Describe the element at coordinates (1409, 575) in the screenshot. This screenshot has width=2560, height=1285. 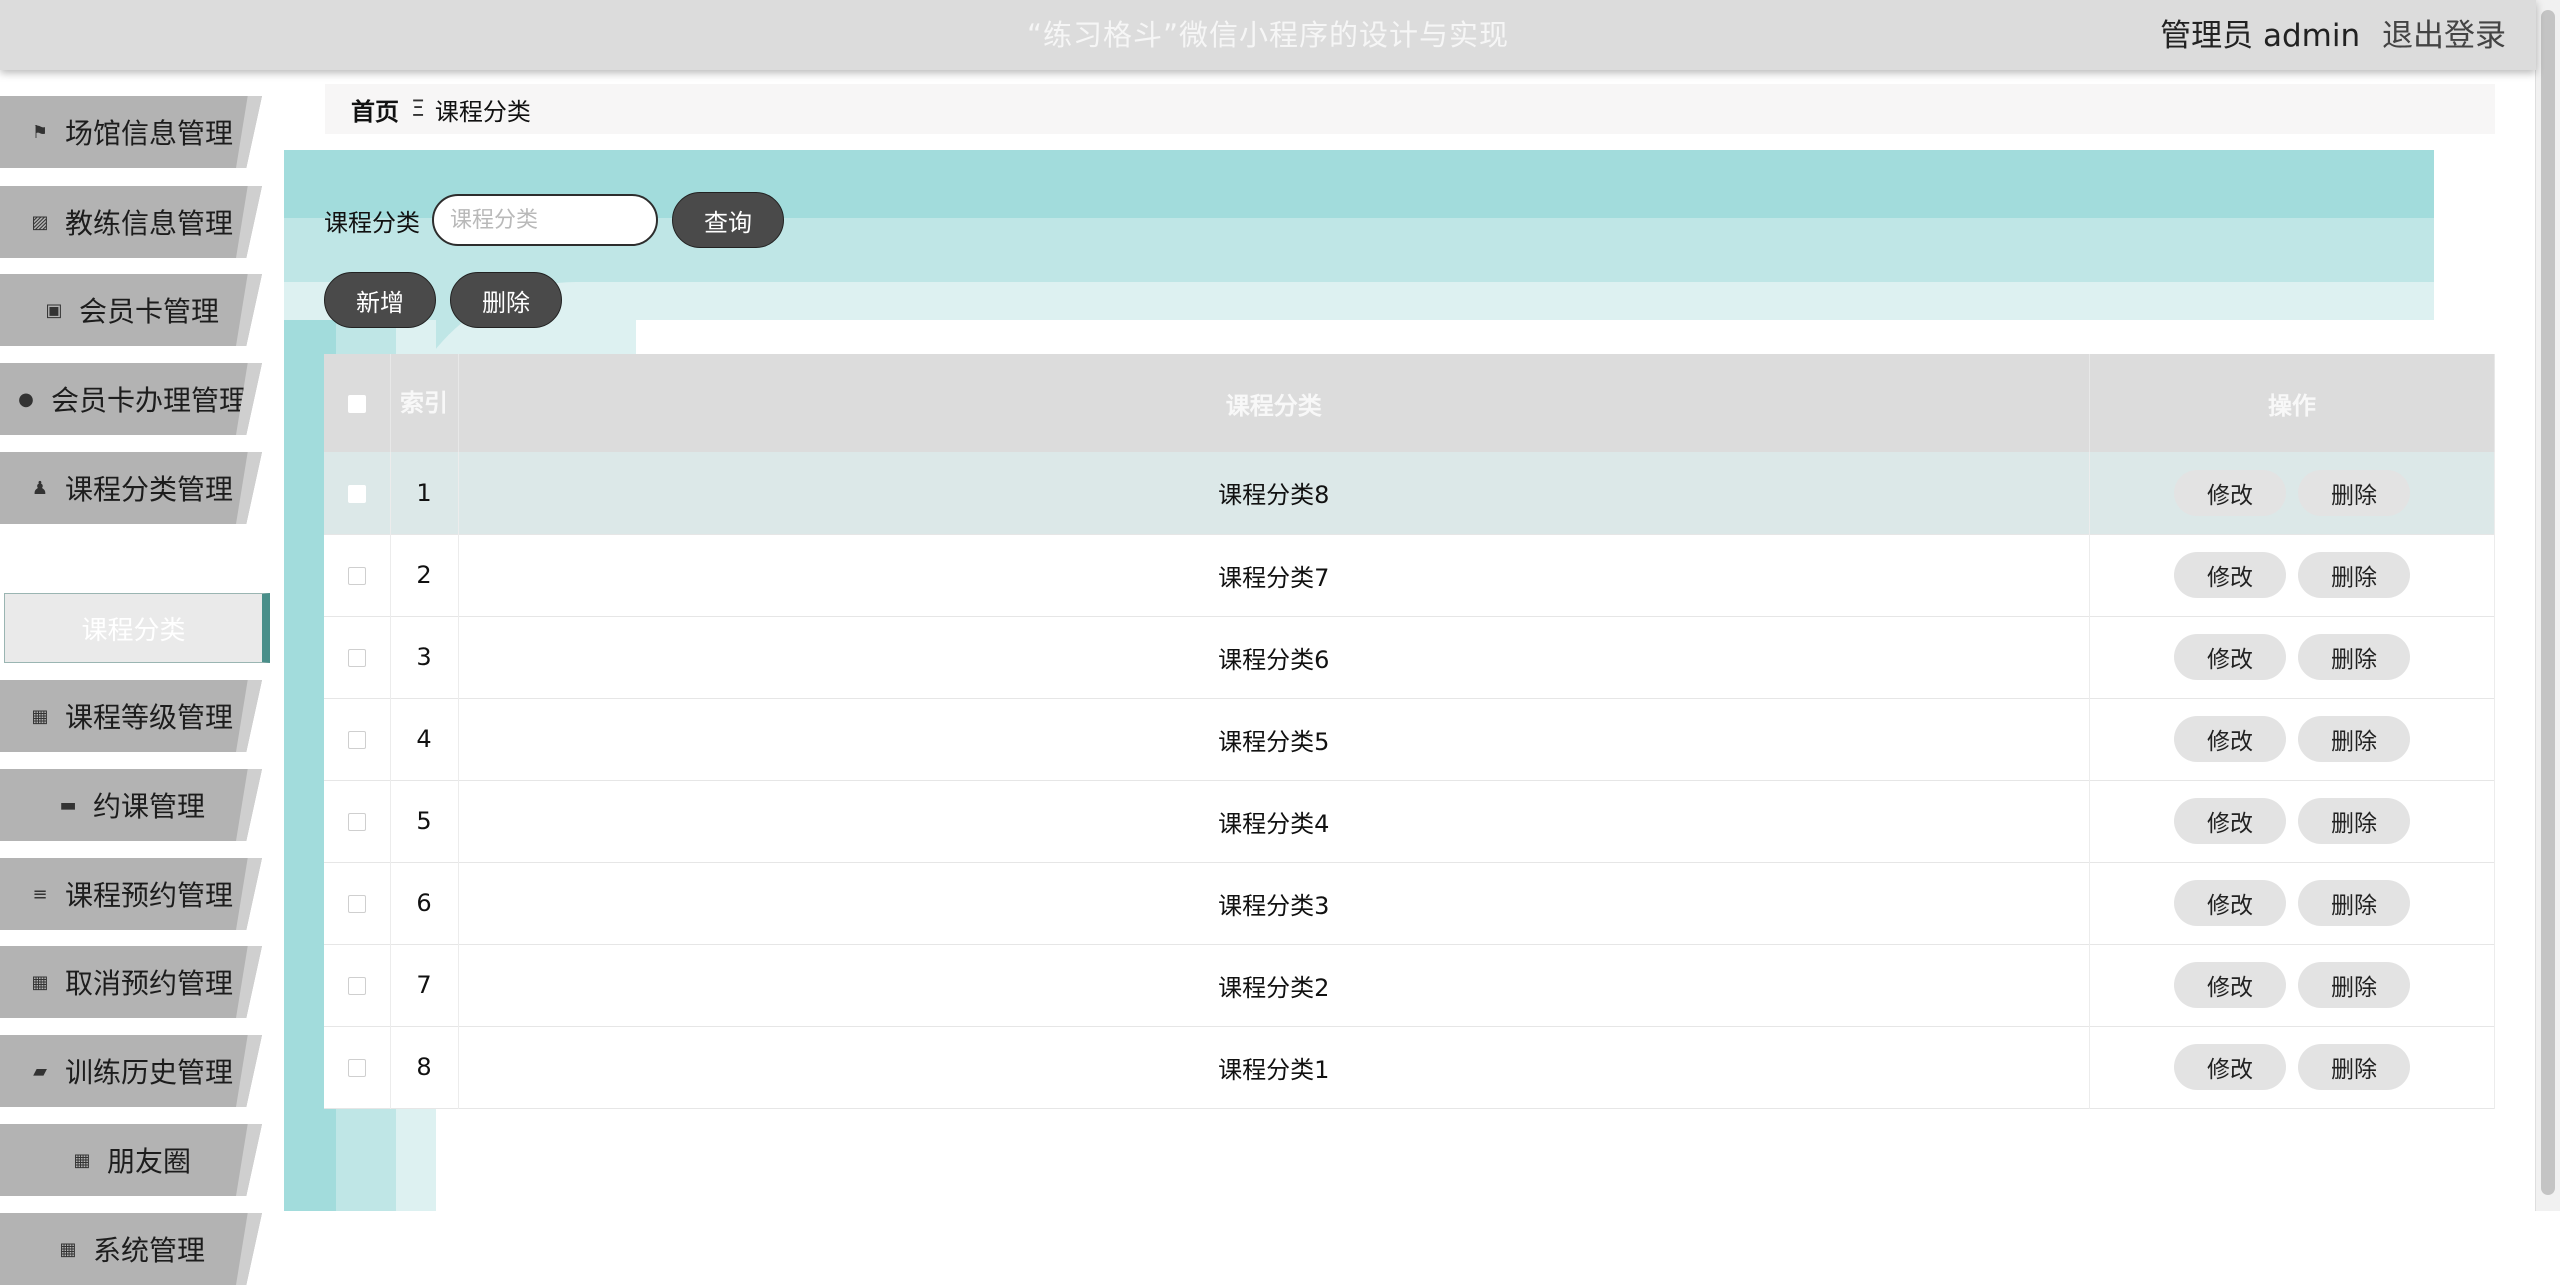
I see `table-row: 2 课程分类7 修改 删除` at that location.